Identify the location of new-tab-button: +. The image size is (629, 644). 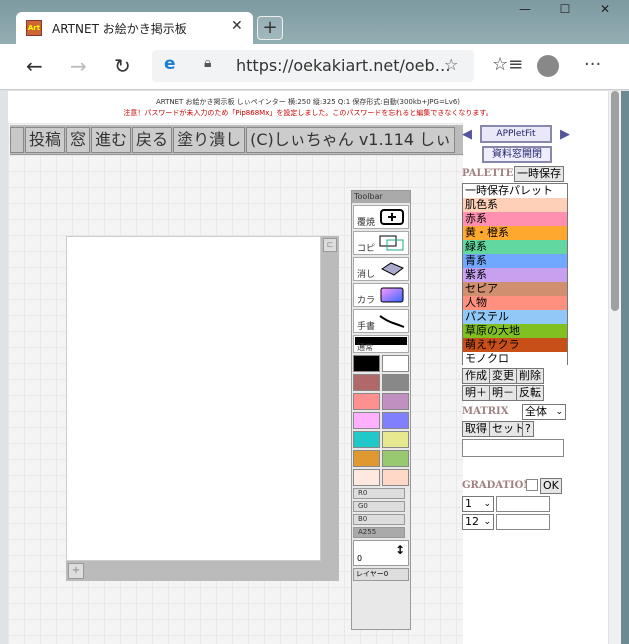
(270, 28).